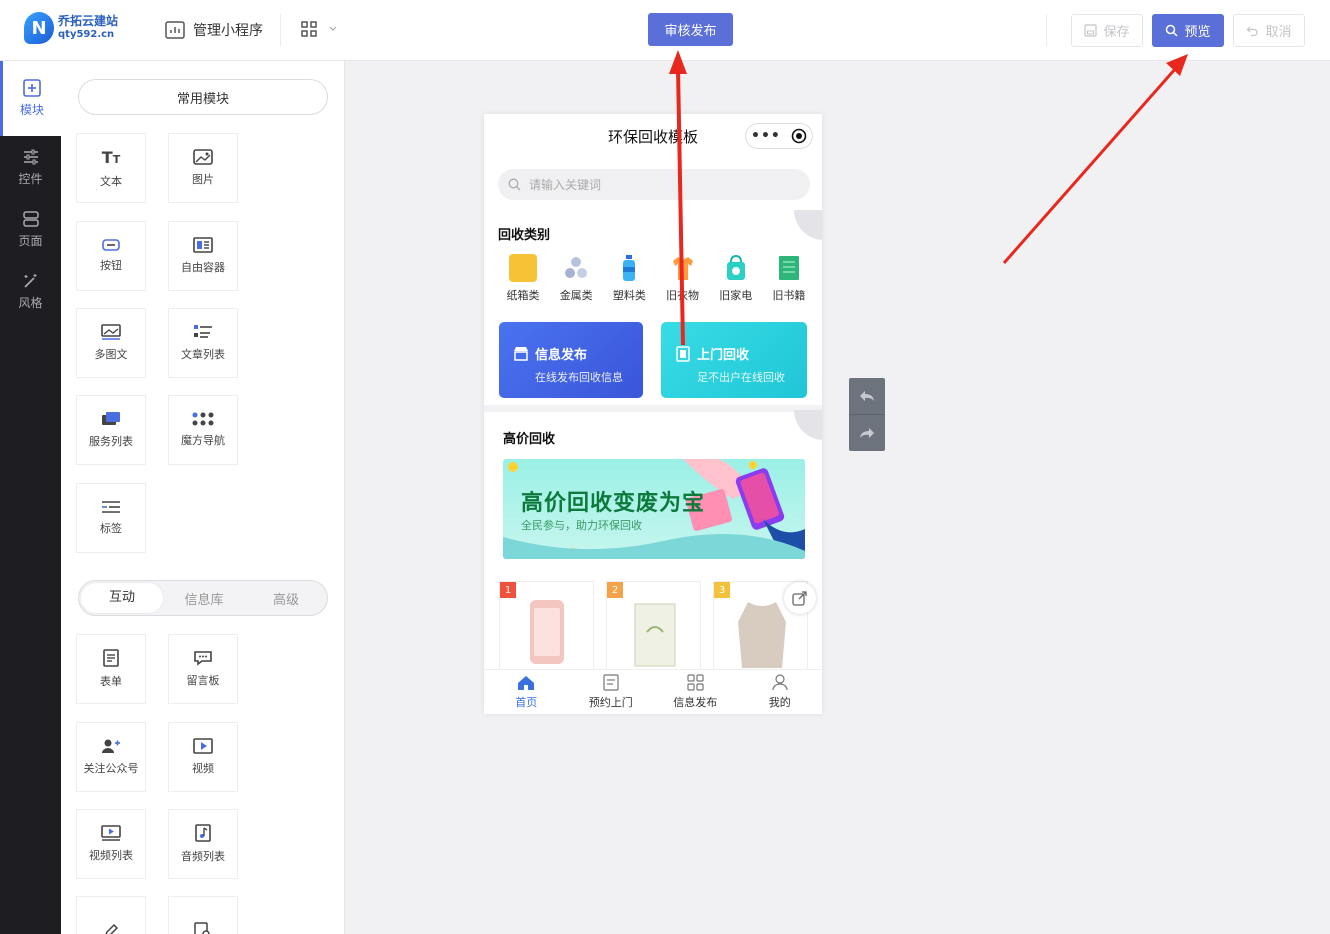  What do you see at coordinates (615, 590) in the screenshot?
I see `rank-badge: 2` at bounding box center [615, 590].